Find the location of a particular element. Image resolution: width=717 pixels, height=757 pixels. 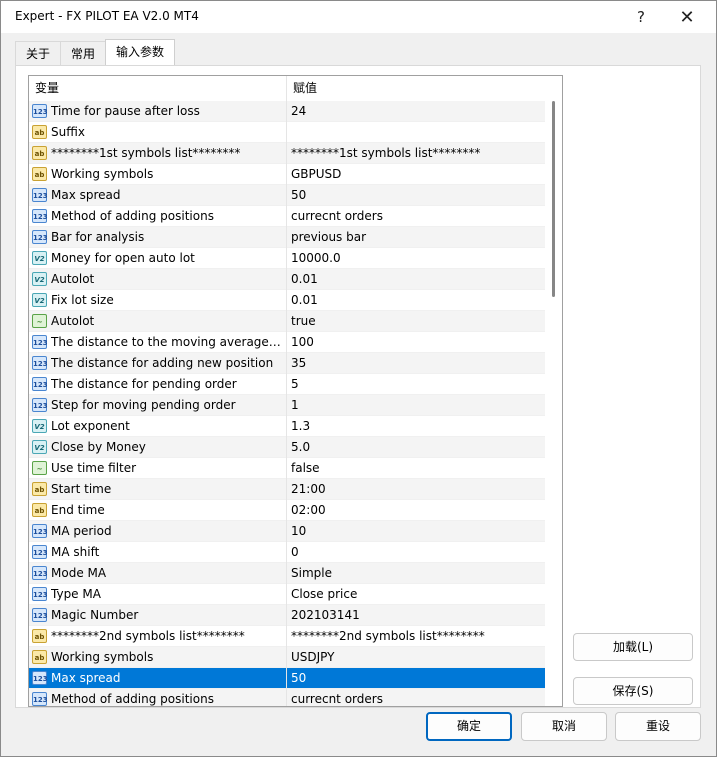

parameter-row: 123 Magic Number 202103141 is located at coordinates (287, 615).